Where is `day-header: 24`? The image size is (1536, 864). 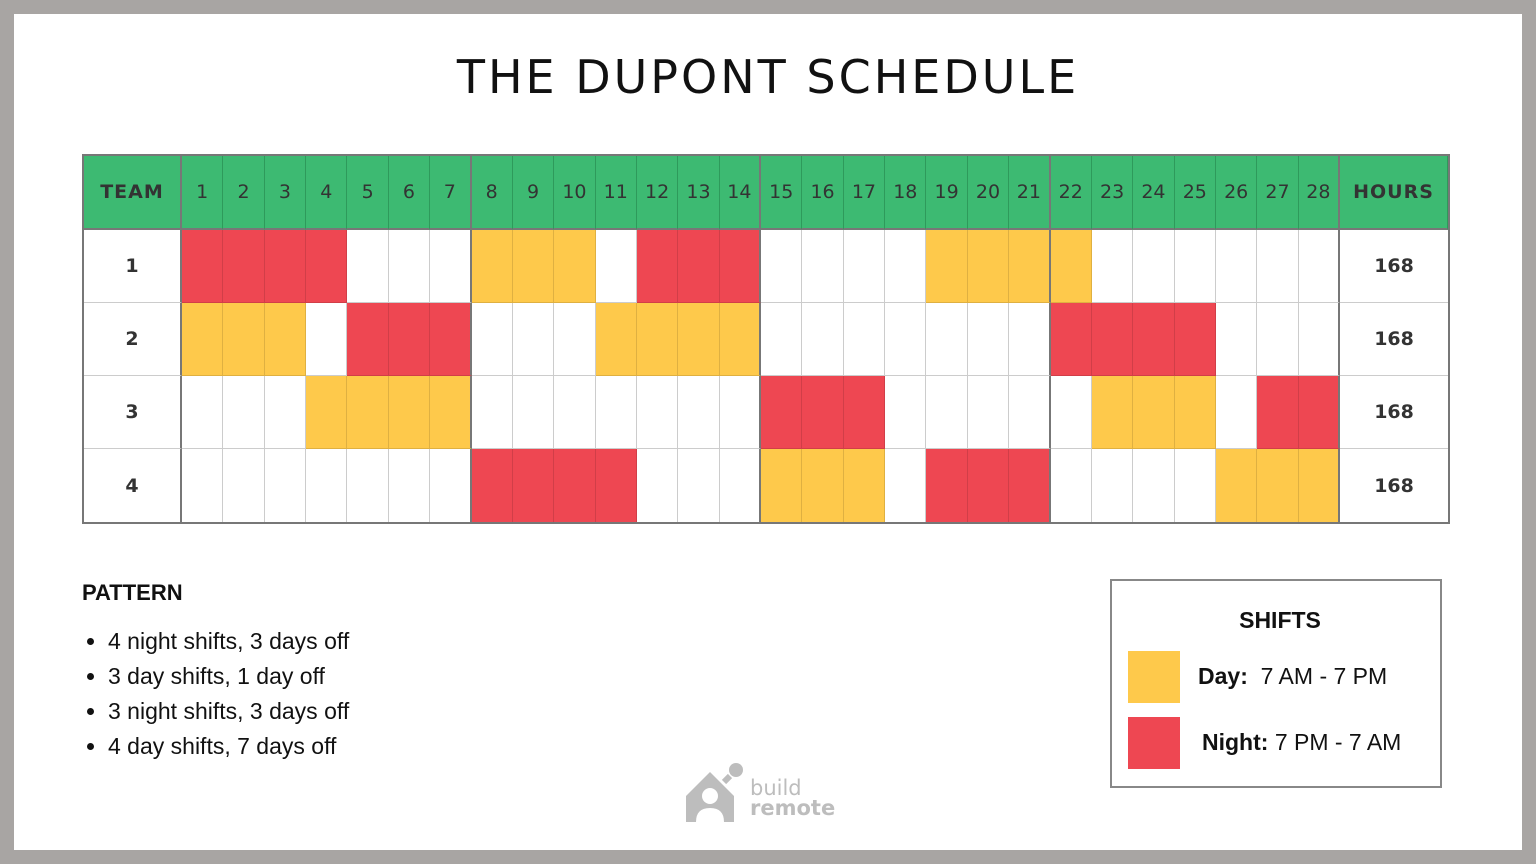
day-header: 24 is located at coordinates (1154, 193).